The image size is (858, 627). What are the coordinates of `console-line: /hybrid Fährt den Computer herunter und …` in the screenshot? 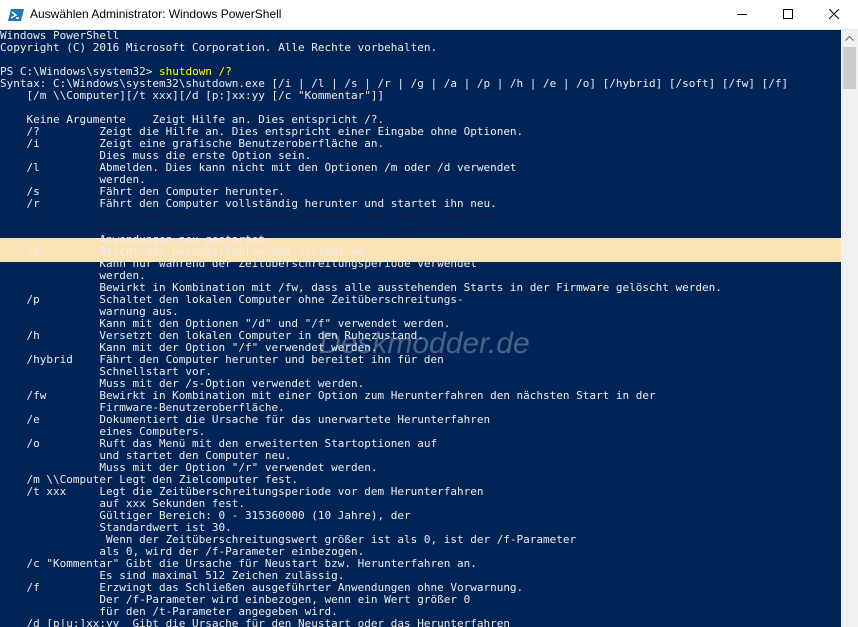 It's located at (222, 360).